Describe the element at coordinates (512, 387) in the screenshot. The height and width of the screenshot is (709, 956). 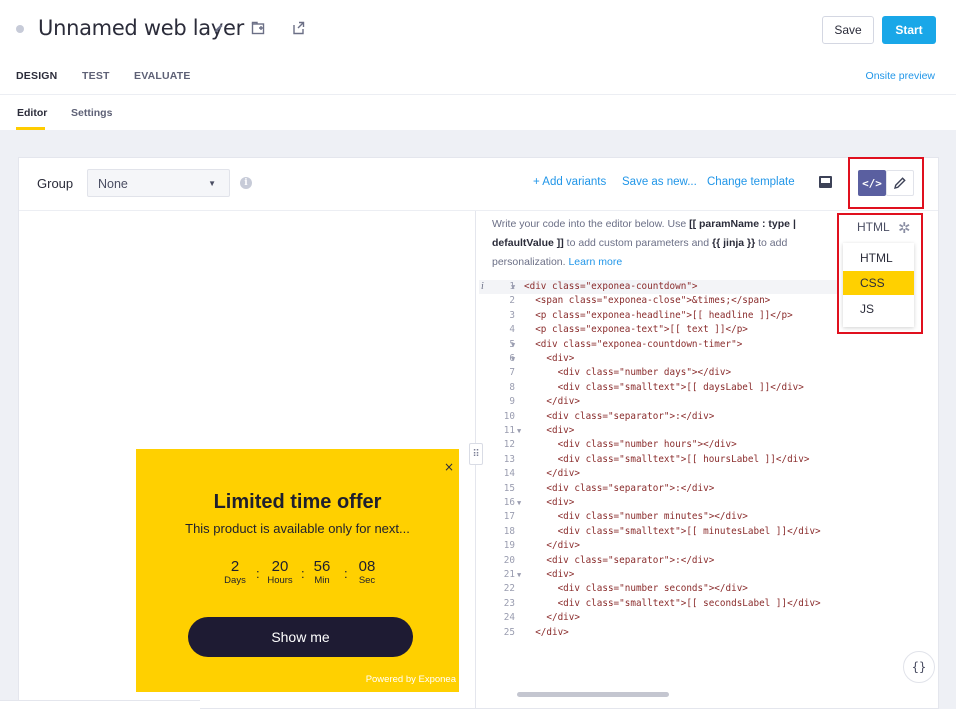
I see `line-number: 8` at that location.